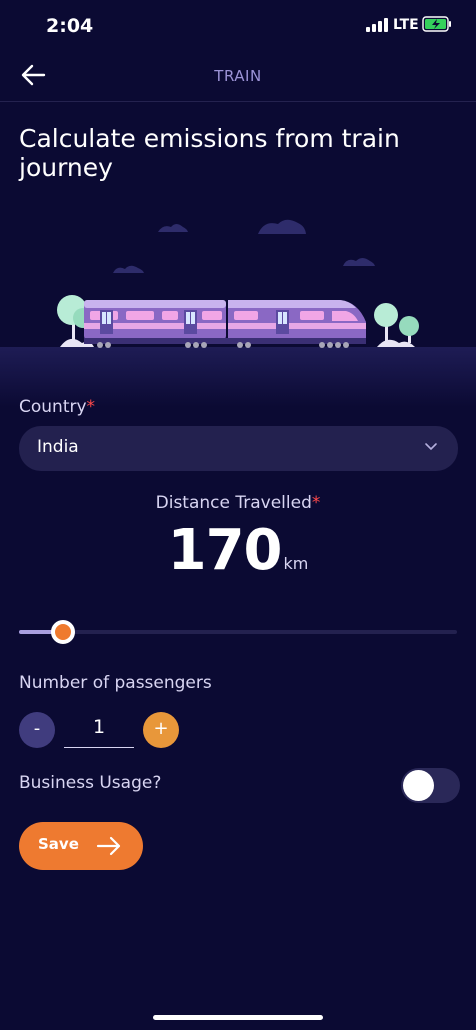  What do you see at coordinates (233, 503) in the screenshot?
I see `distance-label-text: Distance Travelled` at bounding box center [233, 503].